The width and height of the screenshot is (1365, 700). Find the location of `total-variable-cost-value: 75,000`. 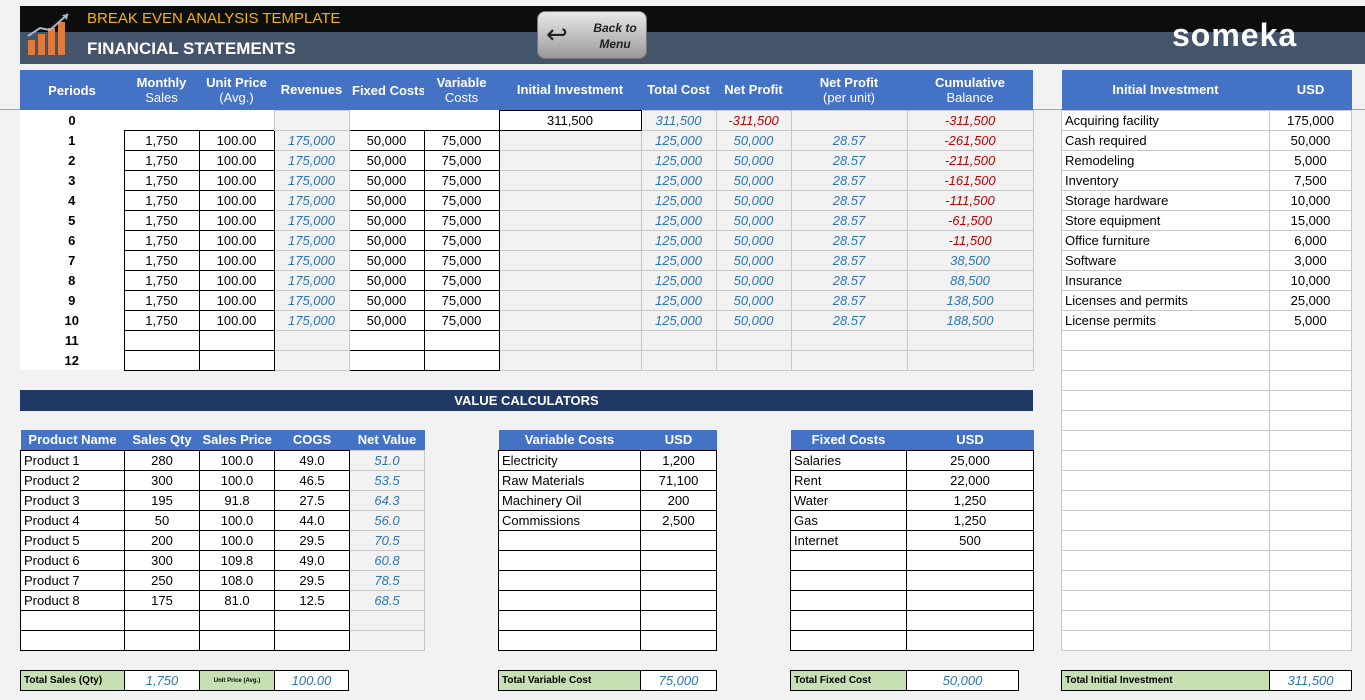

total-variable-cost-value: 75,000 is located at coordinates (678, 680).